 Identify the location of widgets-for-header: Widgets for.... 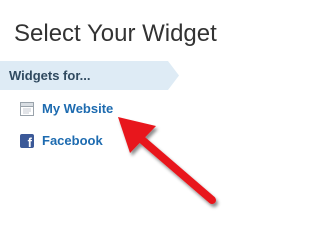
(89, 75).